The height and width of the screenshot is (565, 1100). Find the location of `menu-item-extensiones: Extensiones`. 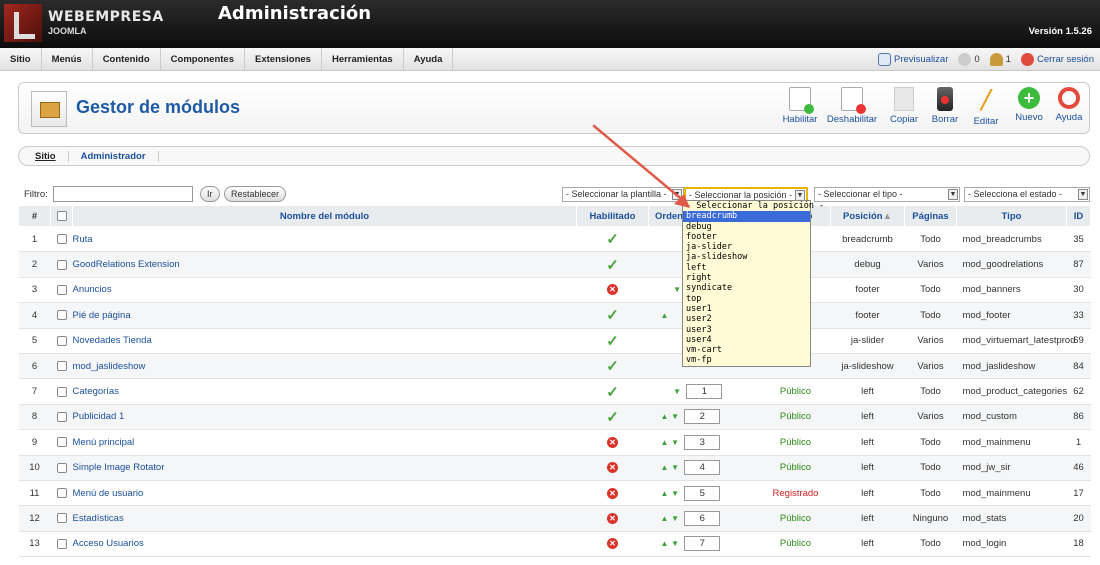

menu-item-extensiones: Extensiones is located at coordinates (283, 59).